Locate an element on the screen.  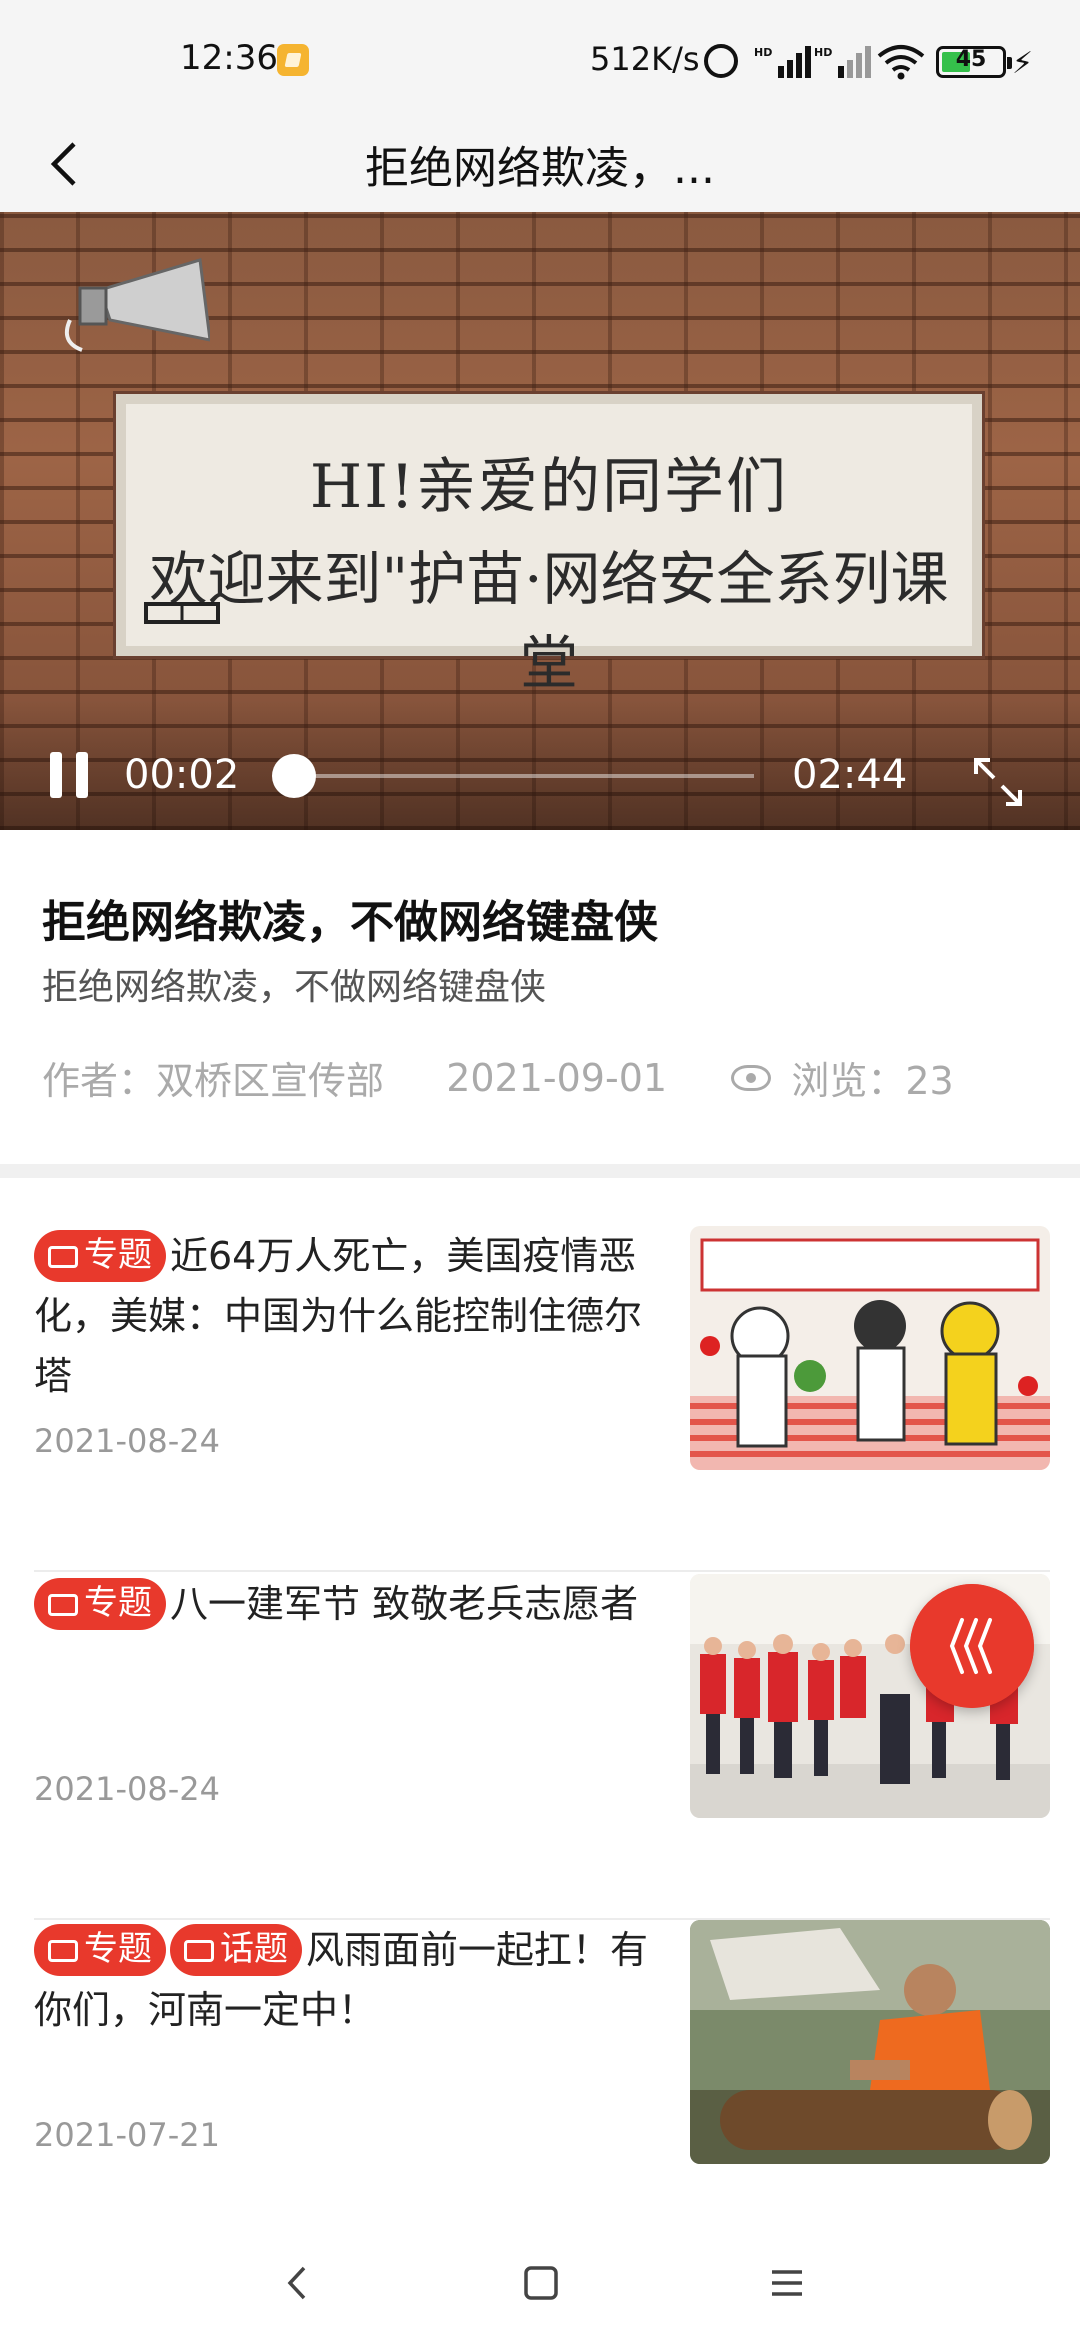
status-time: 12:36 is located at coordinates (229, 58).